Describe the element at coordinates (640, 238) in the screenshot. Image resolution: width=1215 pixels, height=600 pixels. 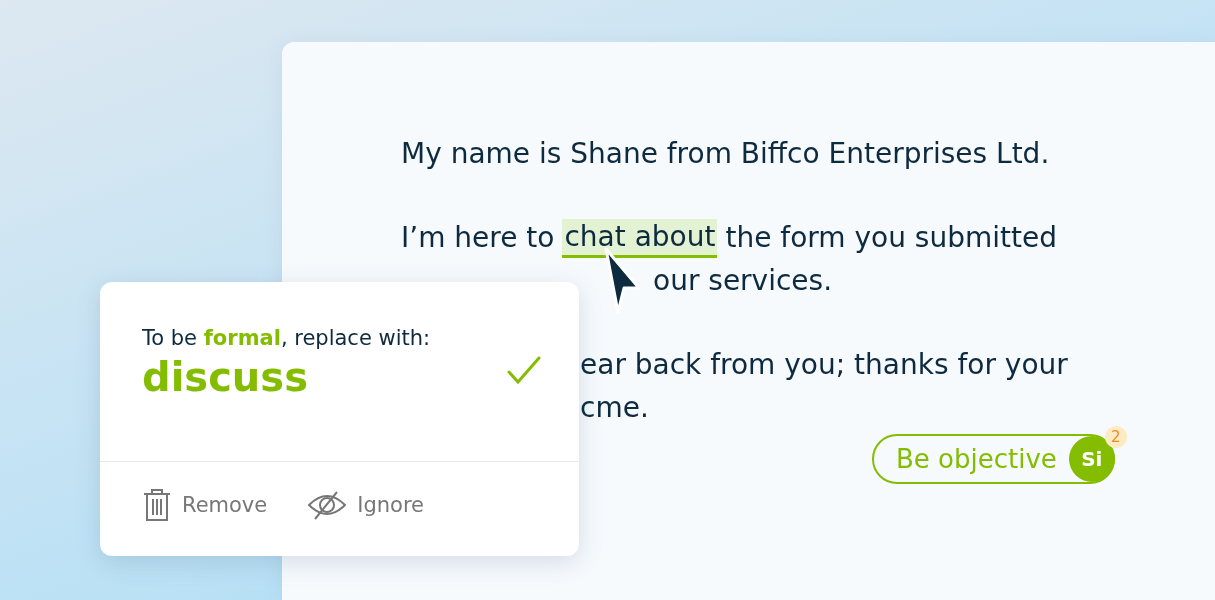
I see `highlighted-phrase: chat about` at that location.